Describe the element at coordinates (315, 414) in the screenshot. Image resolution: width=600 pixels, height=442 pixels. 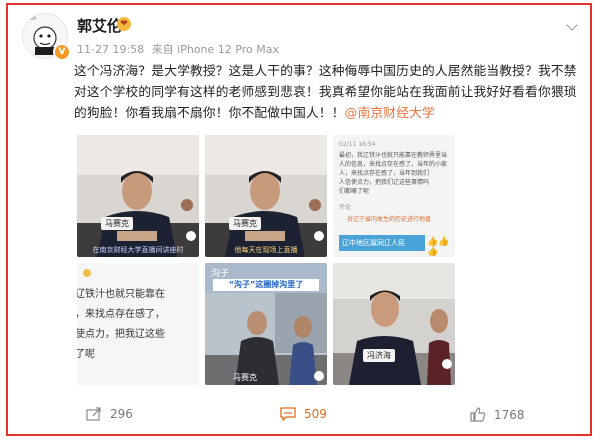
I see `comment-count: 509` at that location.